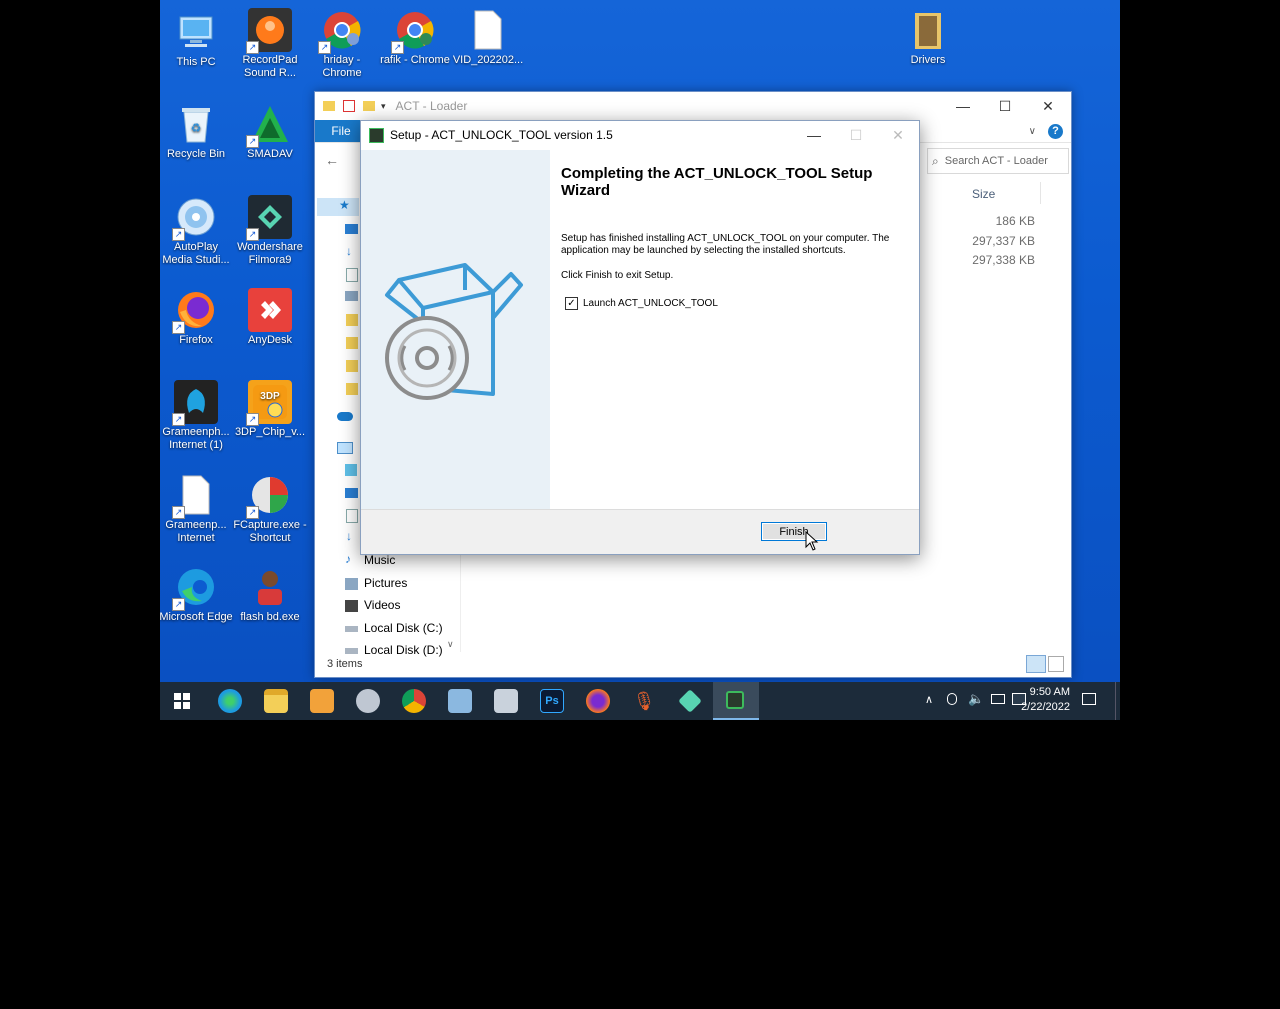 Image resolution: width=1280 pixels, height=1009 pixels. Describe the element at coordinates (351, 296) in the screenshot. I see `pictures-nav-icon` at that location.